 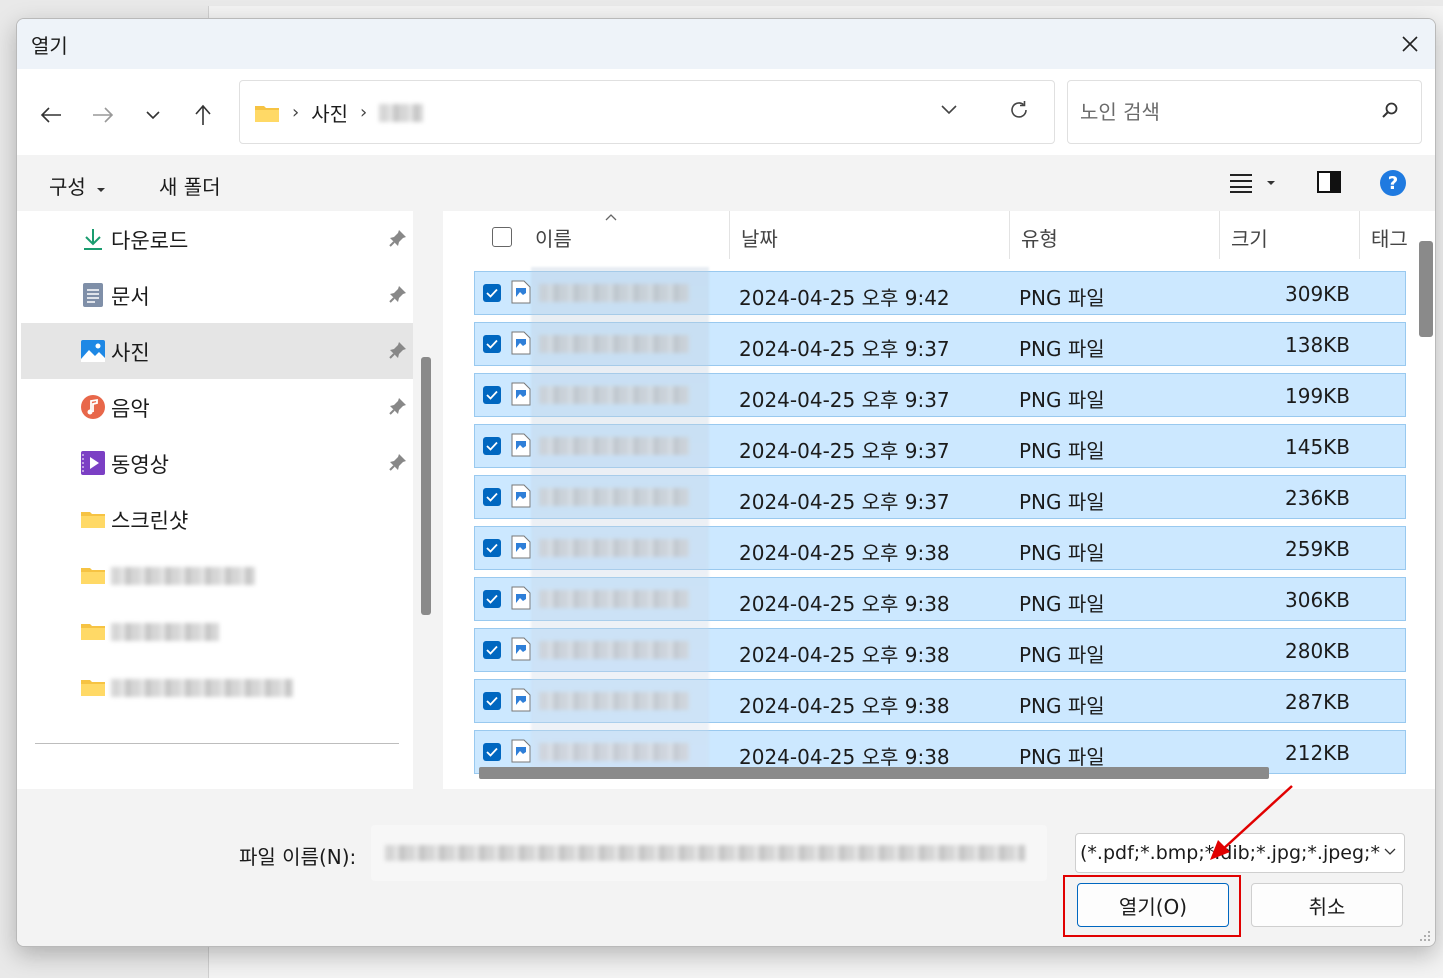 I want to click on new-folder-button: 새 폴더, so click(x=190, y=185).